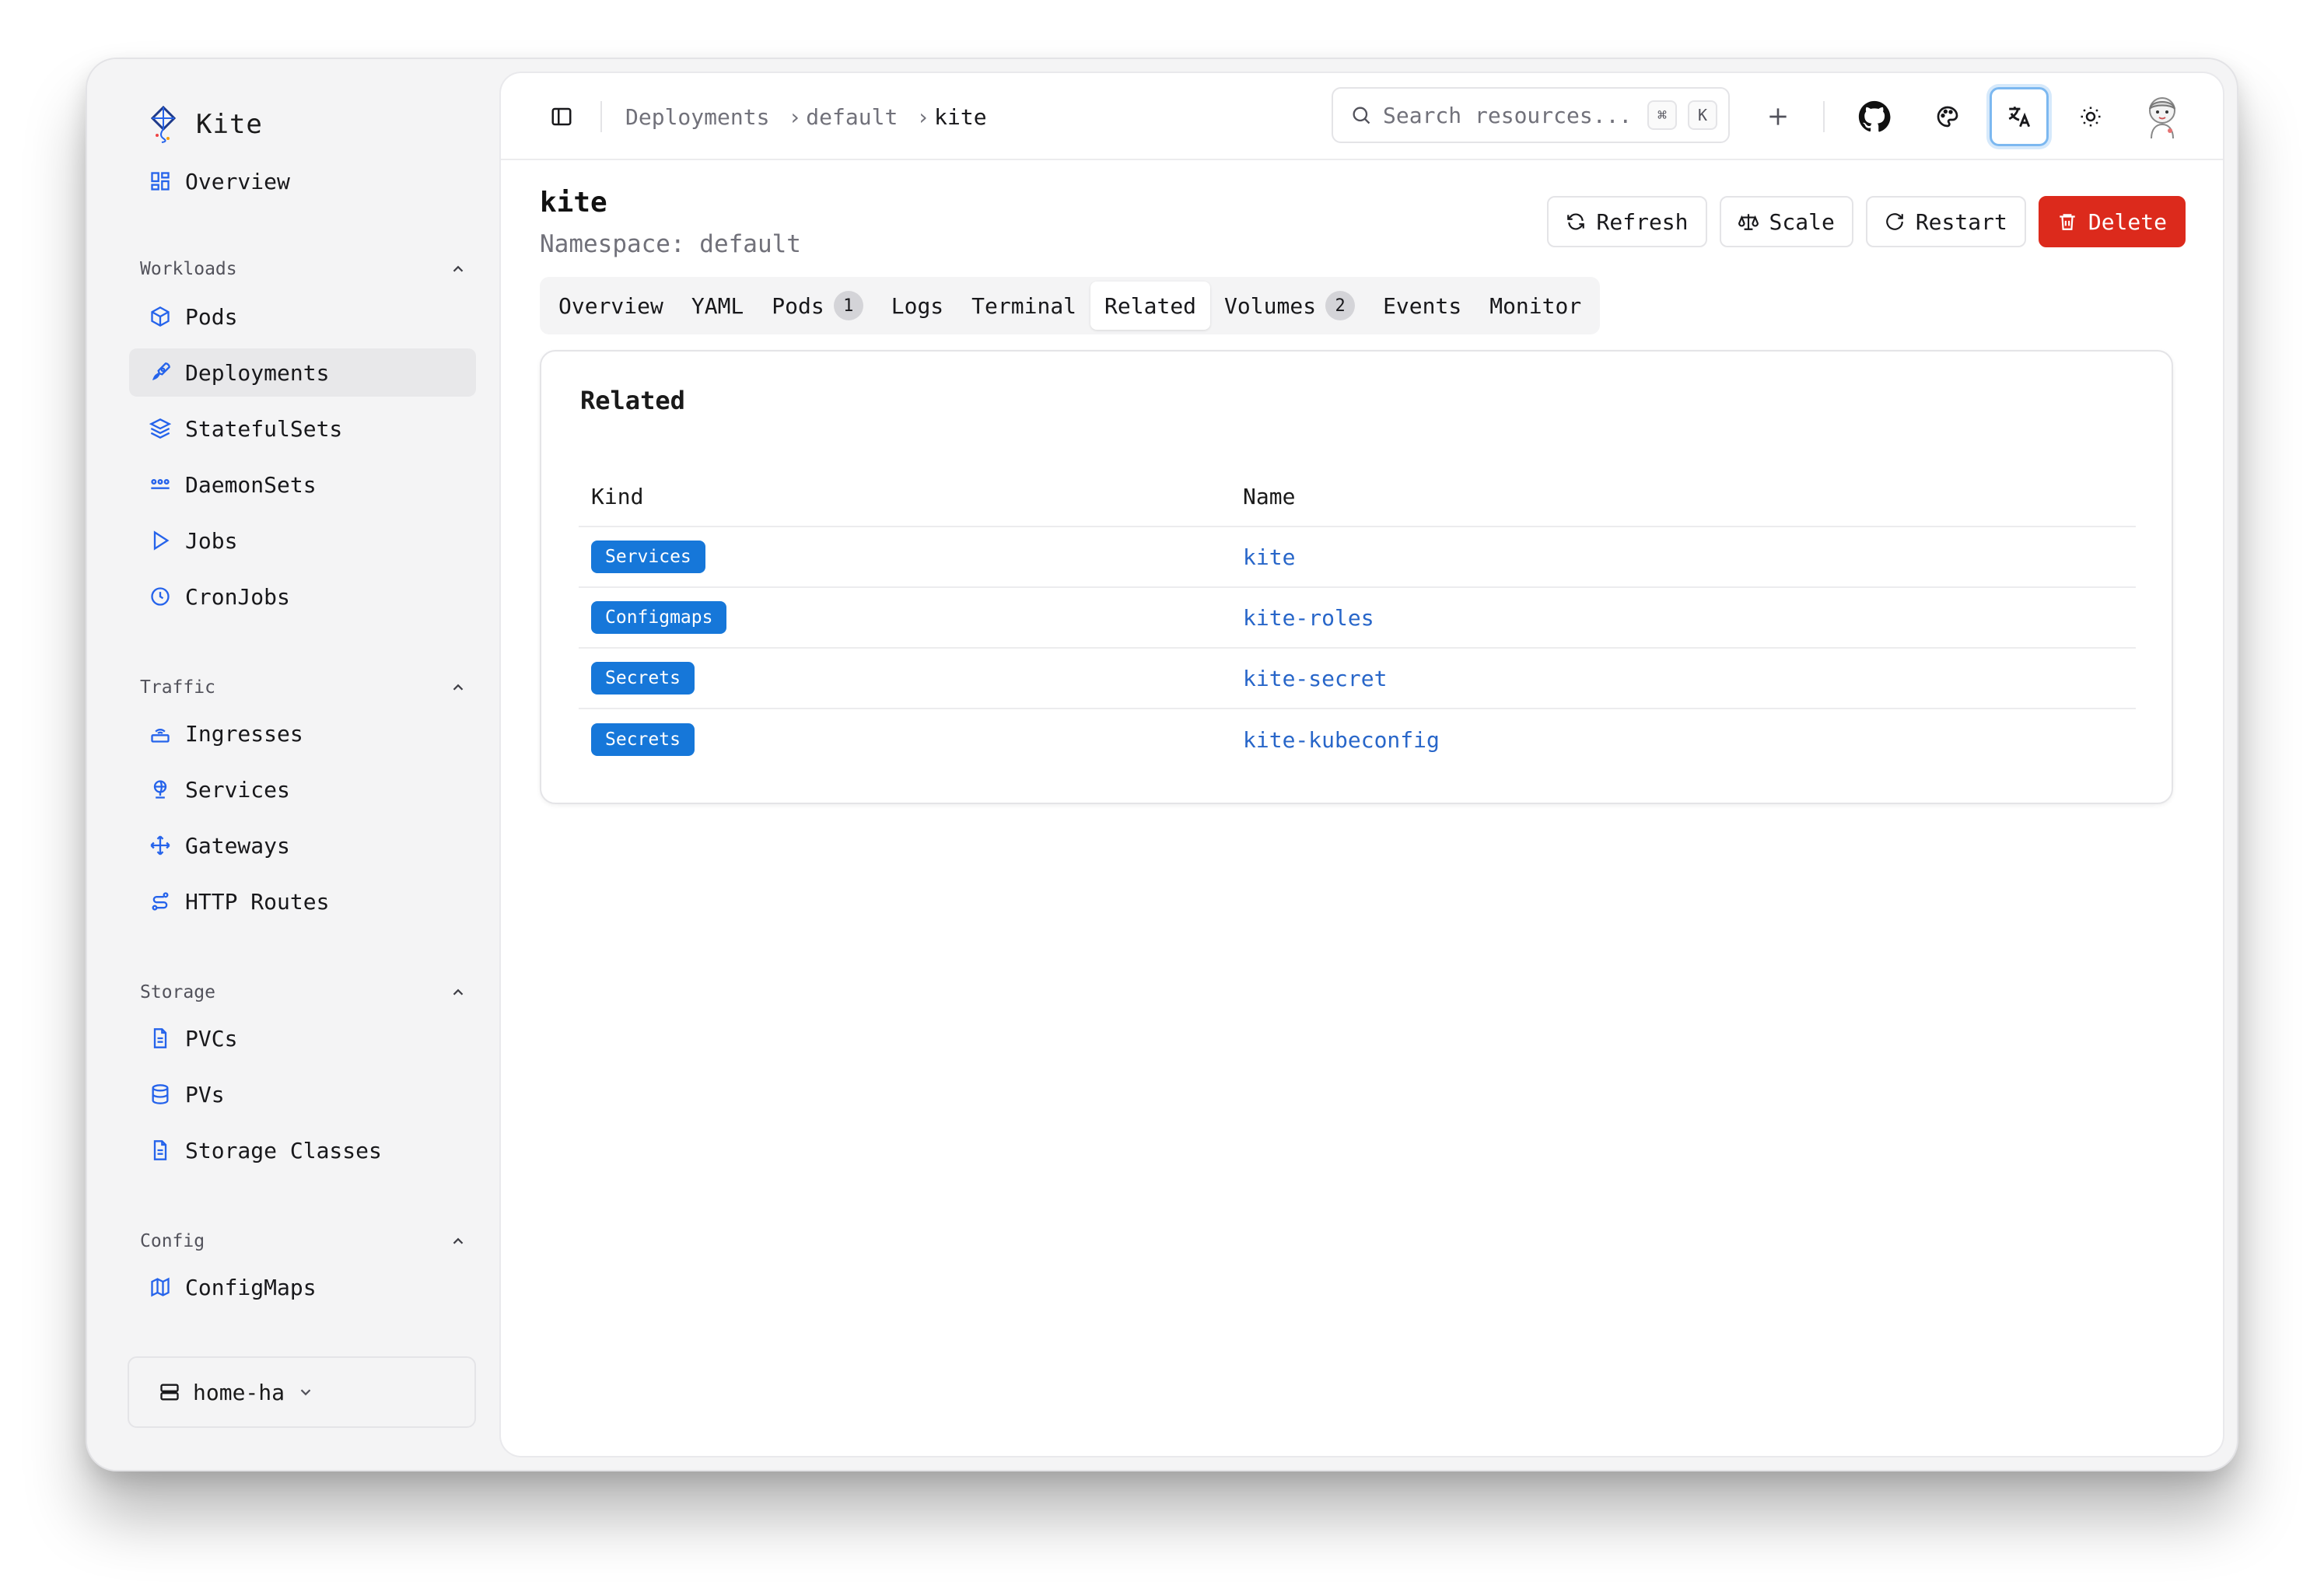 This screenshot has width=2324, height=1585. I want to click on network-nodes-icon, so click(160, 484).